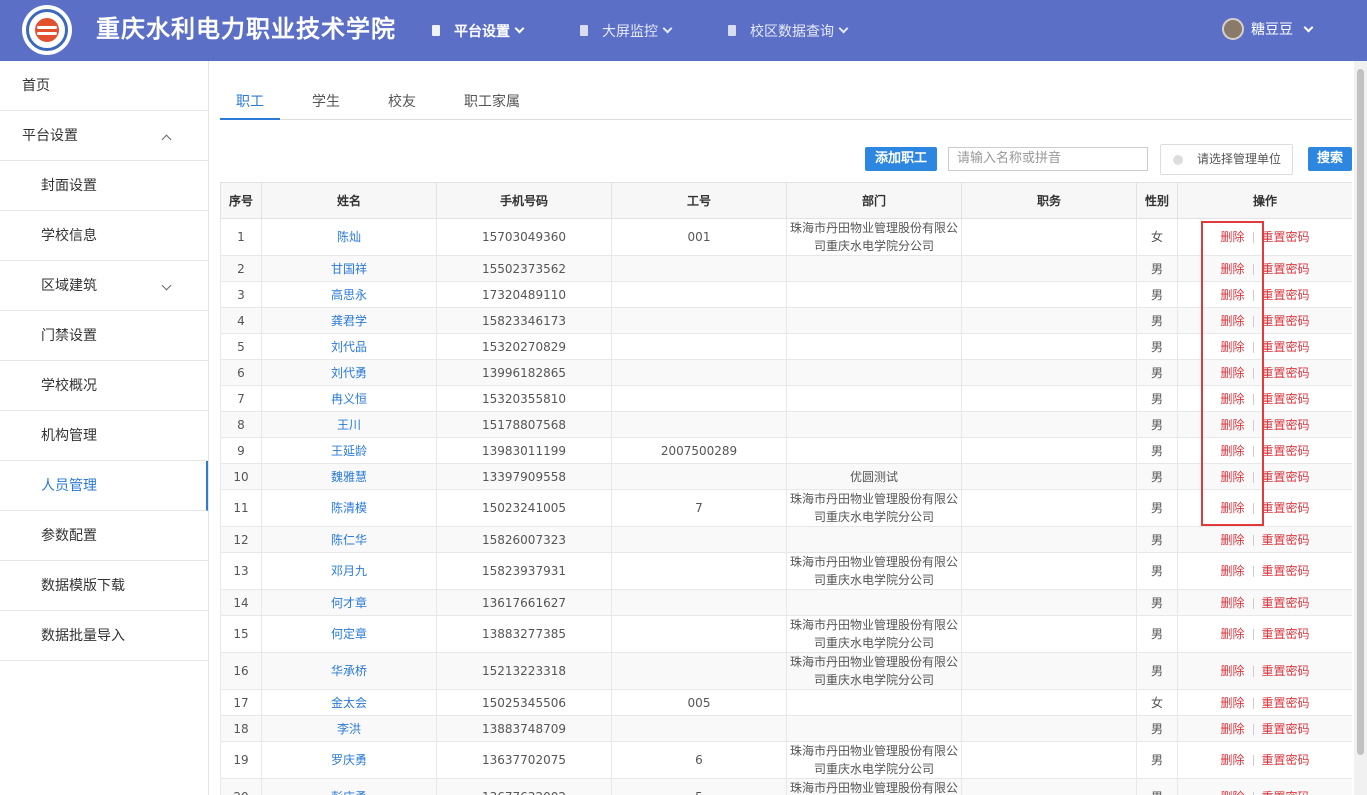  I want to click on table-cell-gender: 男, so click(1157, 372).